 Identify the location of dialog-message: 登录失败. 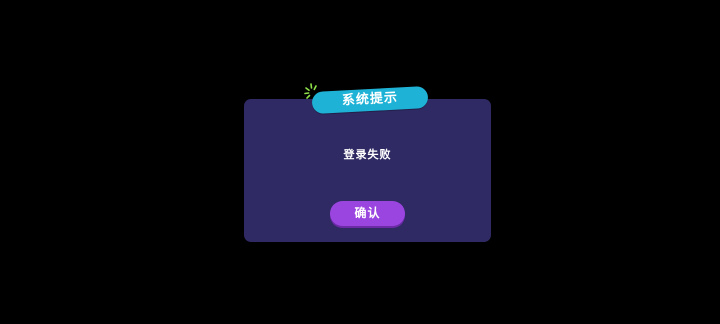
(367, 154).